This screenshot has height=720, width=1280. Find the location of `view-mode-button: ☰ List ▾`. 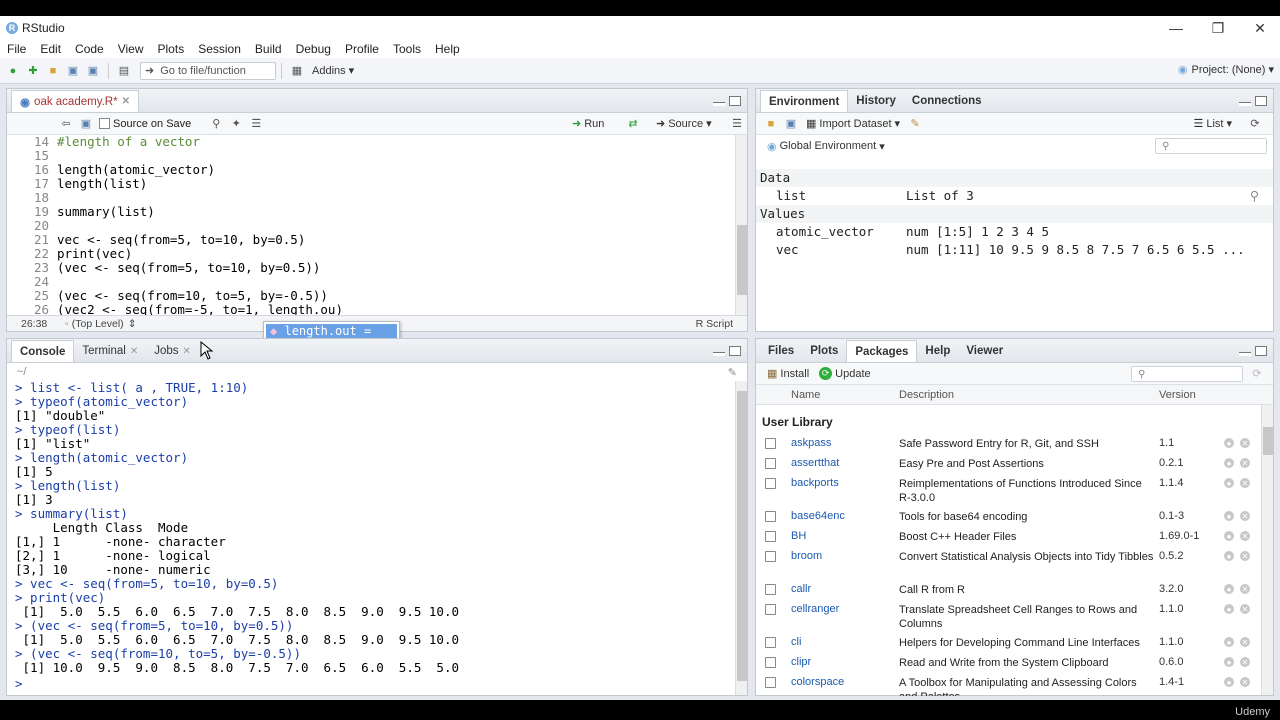

view-mode-button: ☰ List ▾ is located at coordinates (1212, 124).